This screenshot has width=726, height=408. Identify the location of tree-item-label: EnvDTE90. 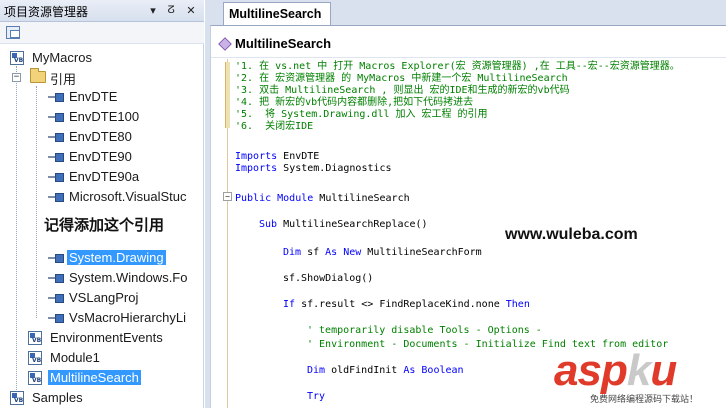
(100, 156).